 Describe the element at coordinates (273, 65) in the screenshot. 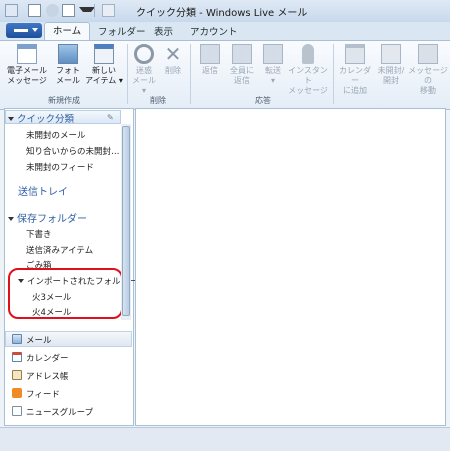

I see `forward-button: 転送 ▾` at that location.